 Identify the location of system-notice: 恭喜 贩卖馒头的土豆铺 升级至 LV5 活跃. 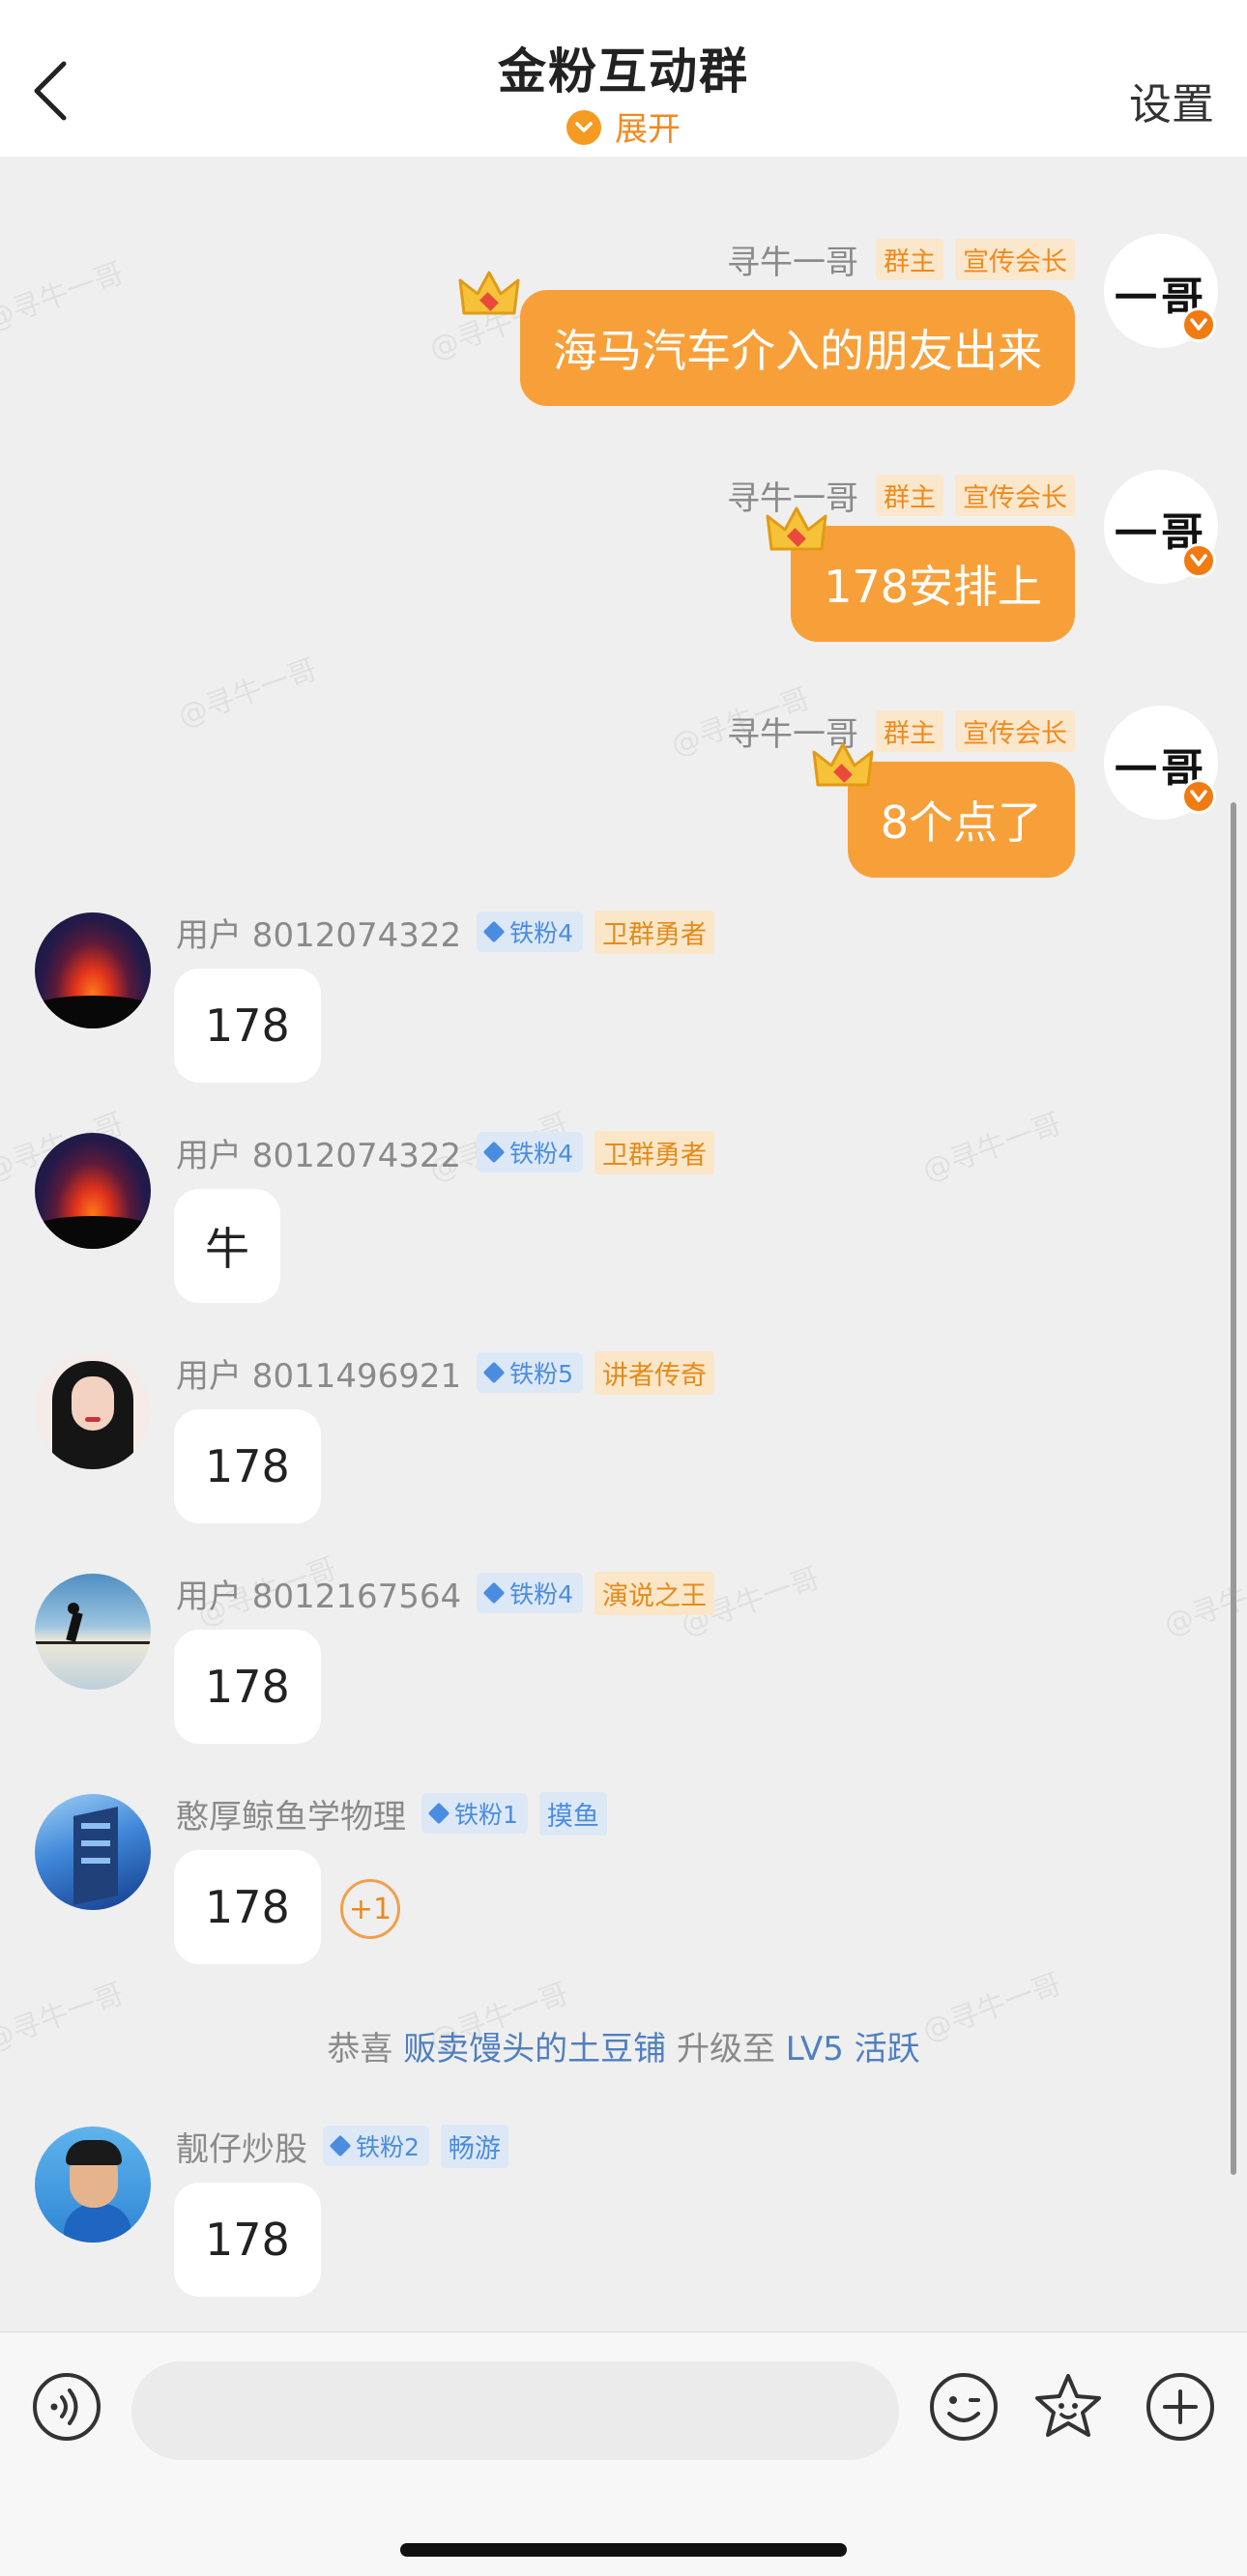
(623, 2049).